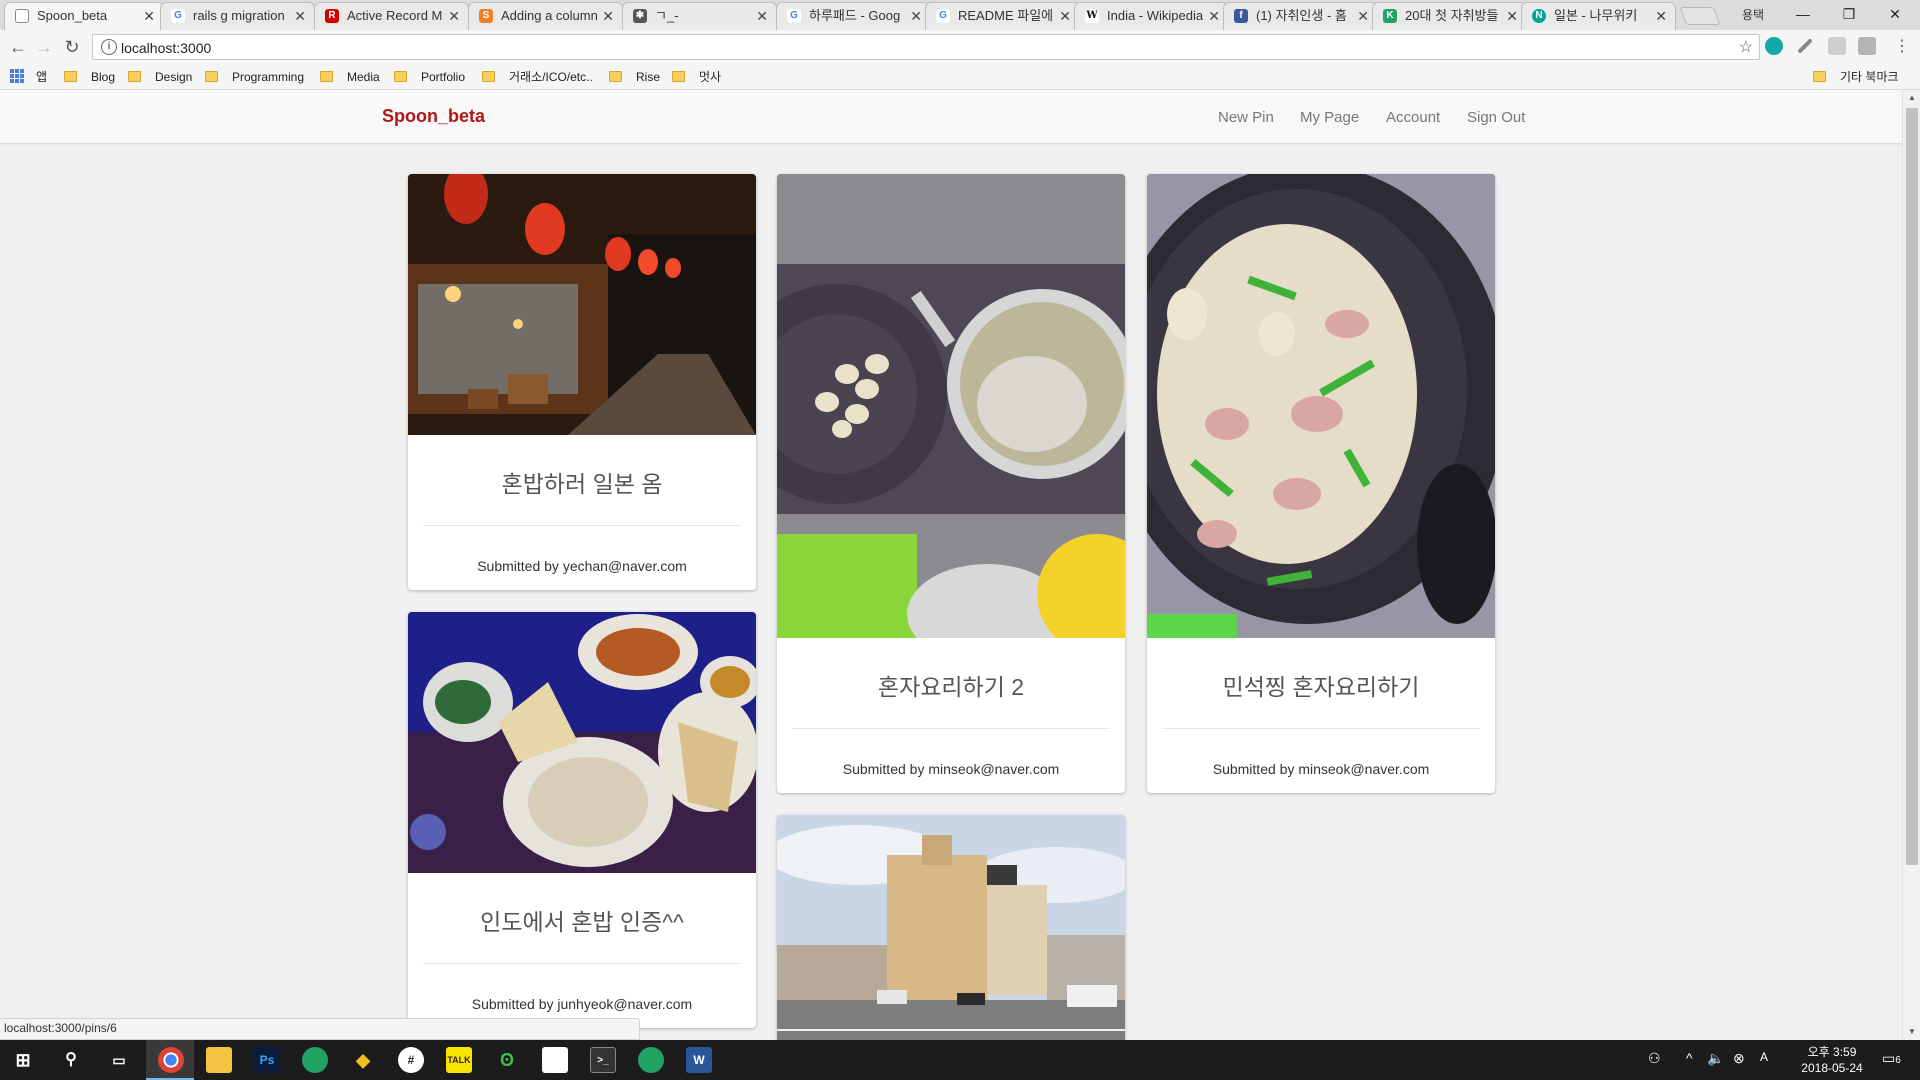 The height and width of the screenshot is (1080, 1920). Describe the element at coordinates (41, 77) in the screenshot. I see `bookmark-apps: 앱` at that location.